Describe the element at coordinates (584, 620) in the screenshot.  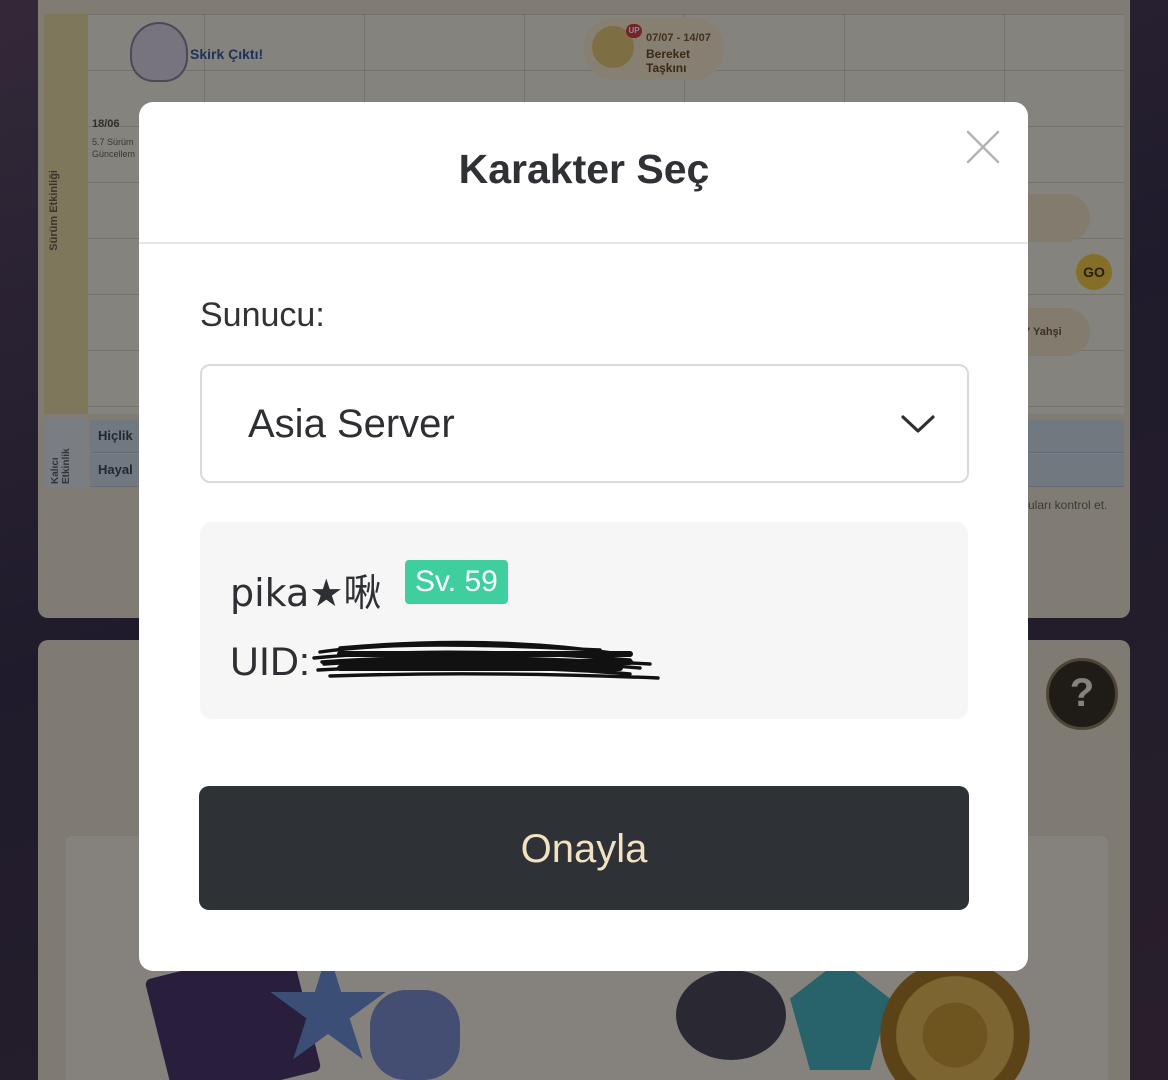
I see `character-card: pika★啾 Sv. 59 UID:` at that location.